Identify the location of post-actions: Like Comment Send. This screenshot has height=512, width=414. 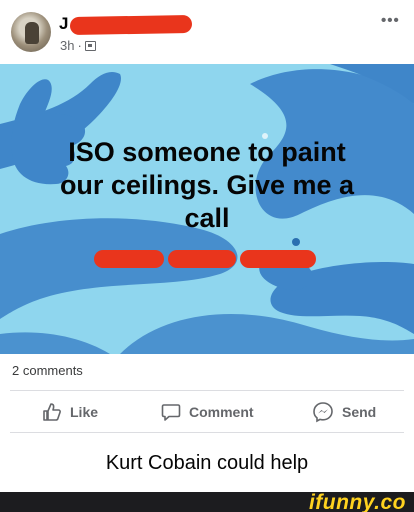
(207, 412).